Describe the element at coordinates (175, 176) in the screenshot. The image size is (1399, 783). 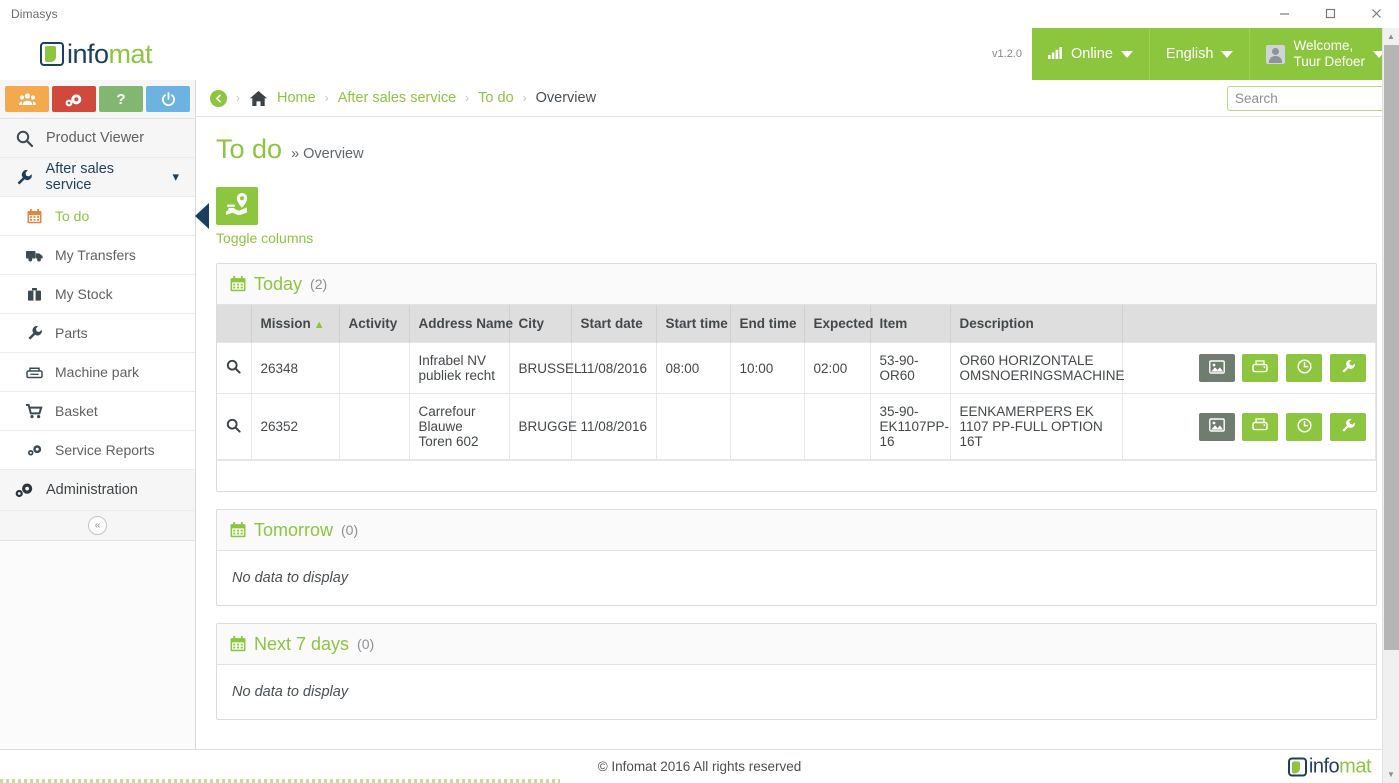
I see `chevron-down-icon: ▾` at that location.